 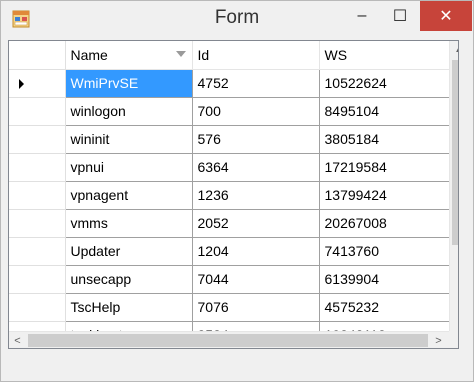 What do you see at coordinates (256, 307) in the screenshot?
I see `cell-id: 7076` at bounding box center [256, 307].